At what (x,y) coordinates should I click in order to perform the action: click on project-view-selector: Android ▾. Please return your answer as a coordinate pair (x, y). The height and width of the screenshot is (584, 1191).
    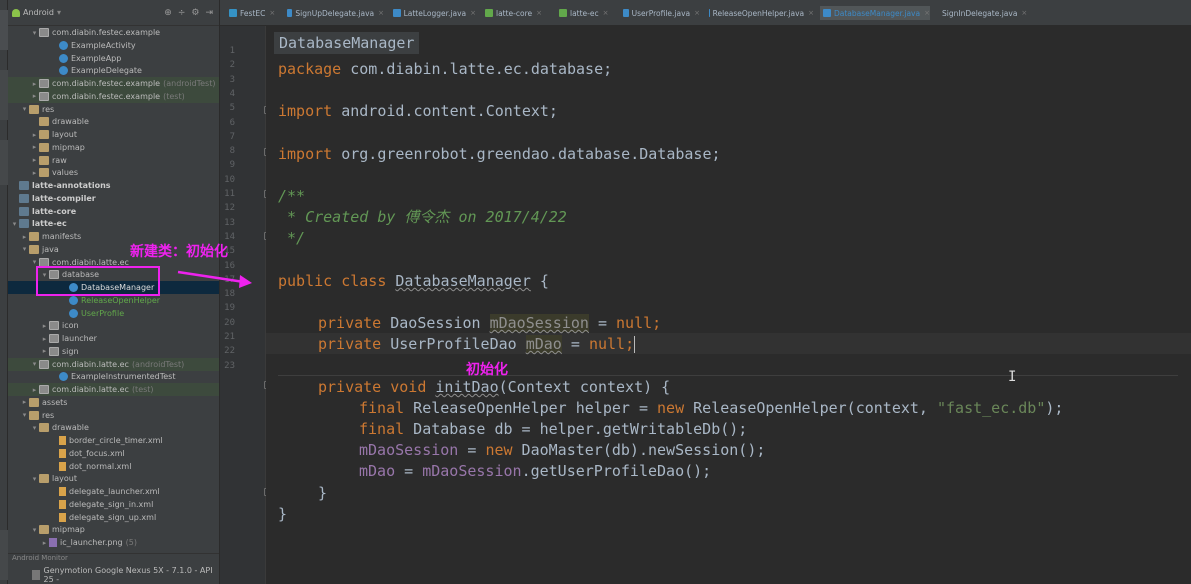
    Looking at the image, I should click on (36, 12).